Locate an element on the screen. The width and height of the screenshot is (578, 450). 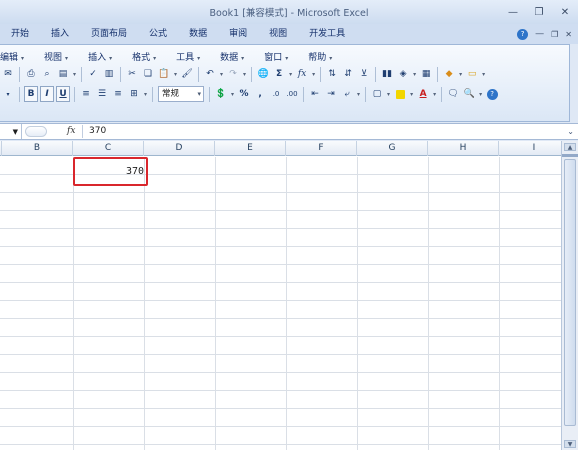
comment-icon: 🗨 is located at coordinates (453, 94).